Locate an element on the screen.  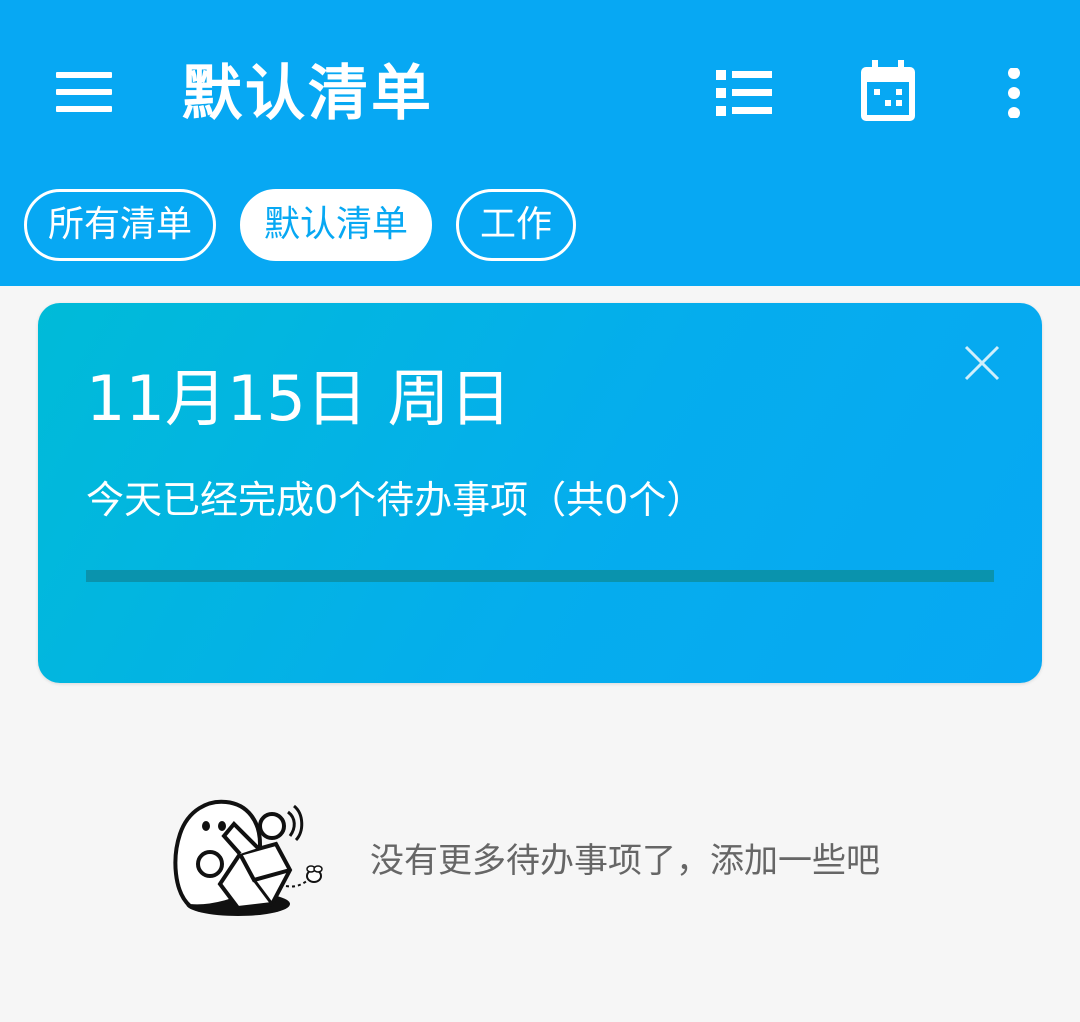
list-view-icon is located at coordinates (744, 93).